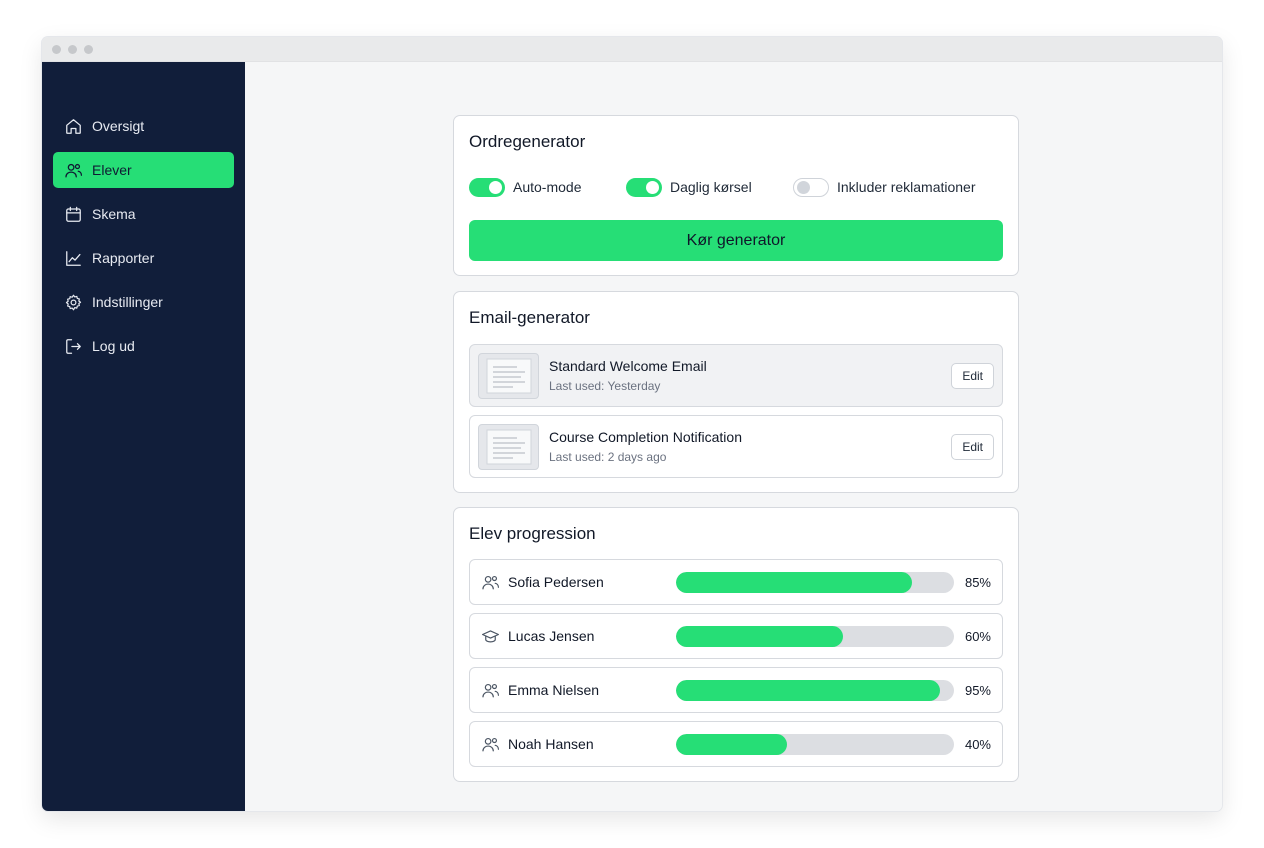  What do you see at coordinates (977, 582) in the screenshot?
I see `progress-percent: 85%` at bounding box center [977, 582].